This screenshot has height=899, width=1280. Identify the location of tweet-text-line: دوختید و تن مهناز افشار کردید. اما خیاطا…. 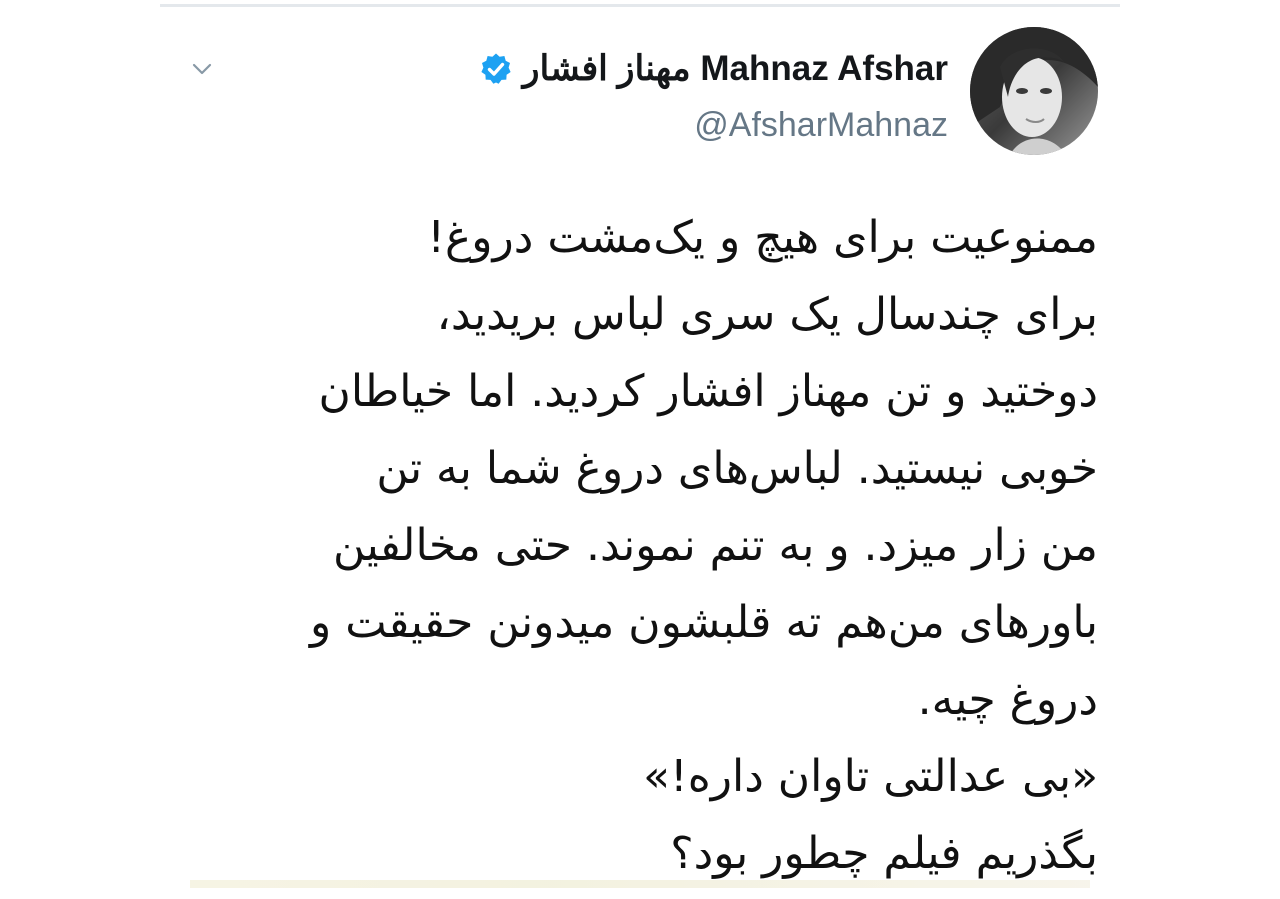
(708, 391).